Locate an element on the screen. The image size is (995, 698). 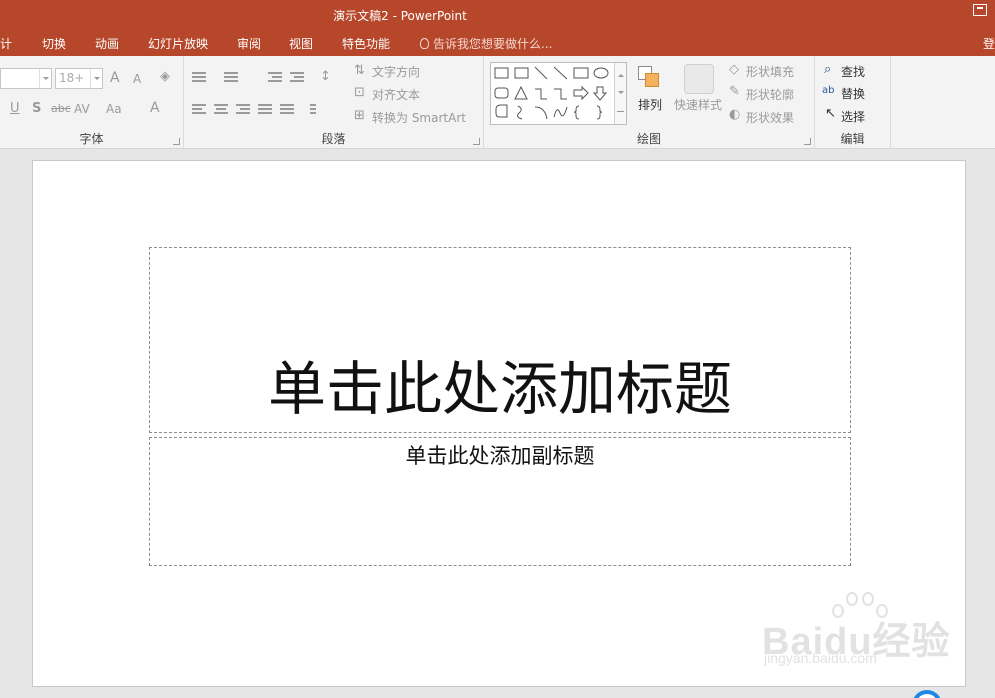
pen-icon: ✎ is located at coordinates (734, 91).